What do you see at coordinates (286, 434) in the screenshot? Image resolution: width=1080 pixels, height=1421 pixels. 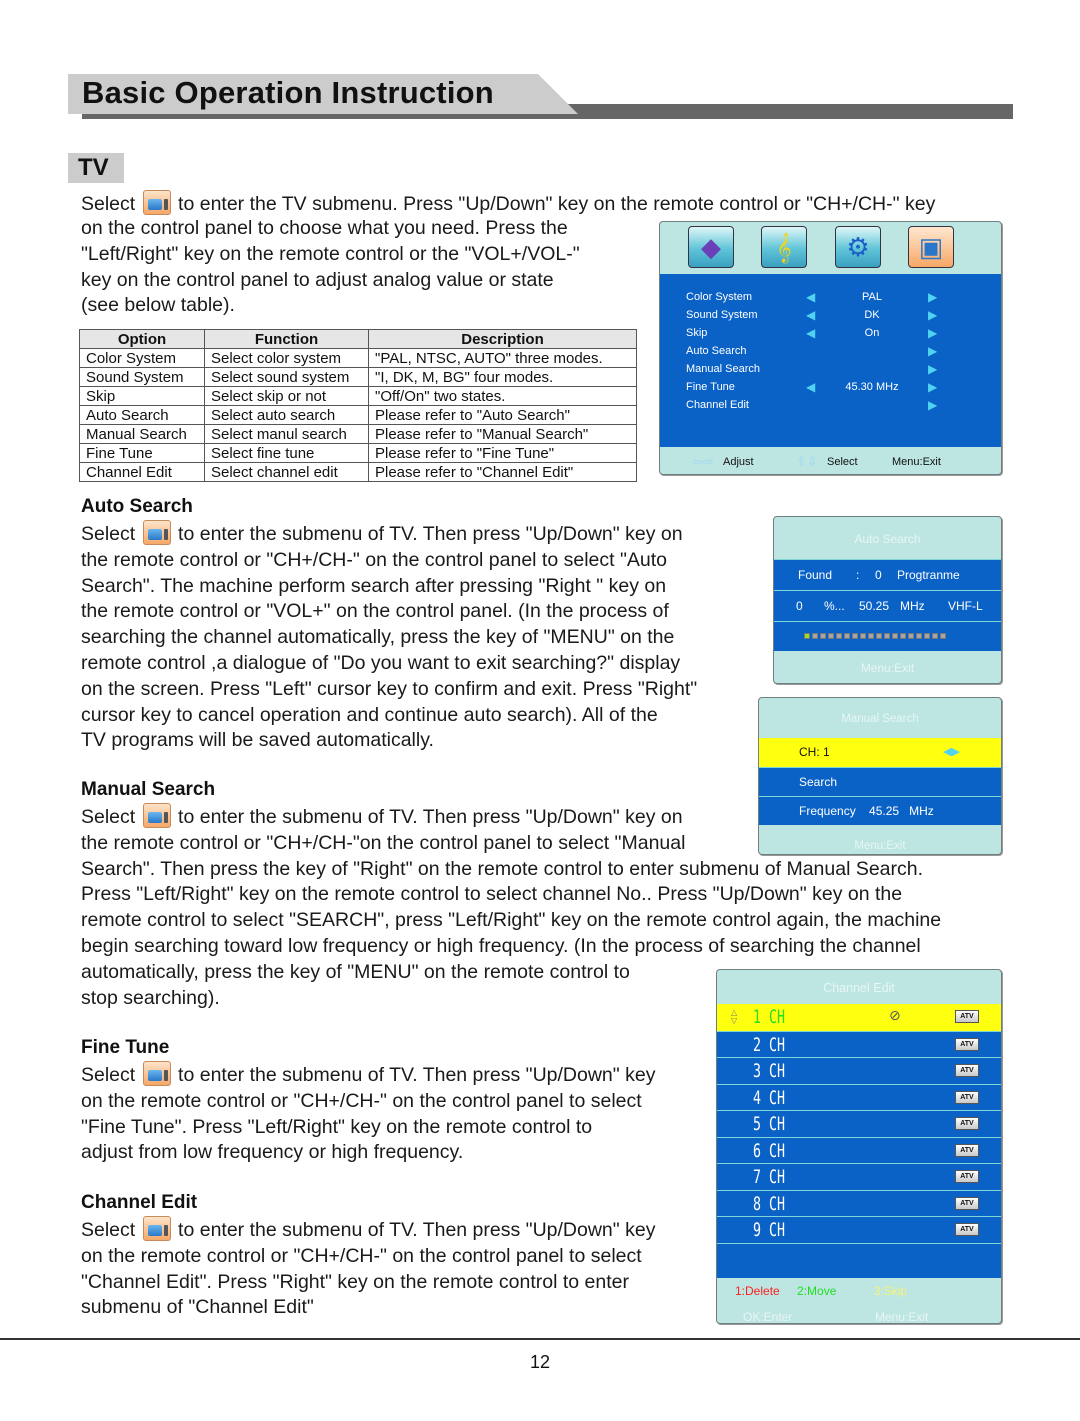 I see `table-cell: Select manul search` at bounding box center [286, 434].